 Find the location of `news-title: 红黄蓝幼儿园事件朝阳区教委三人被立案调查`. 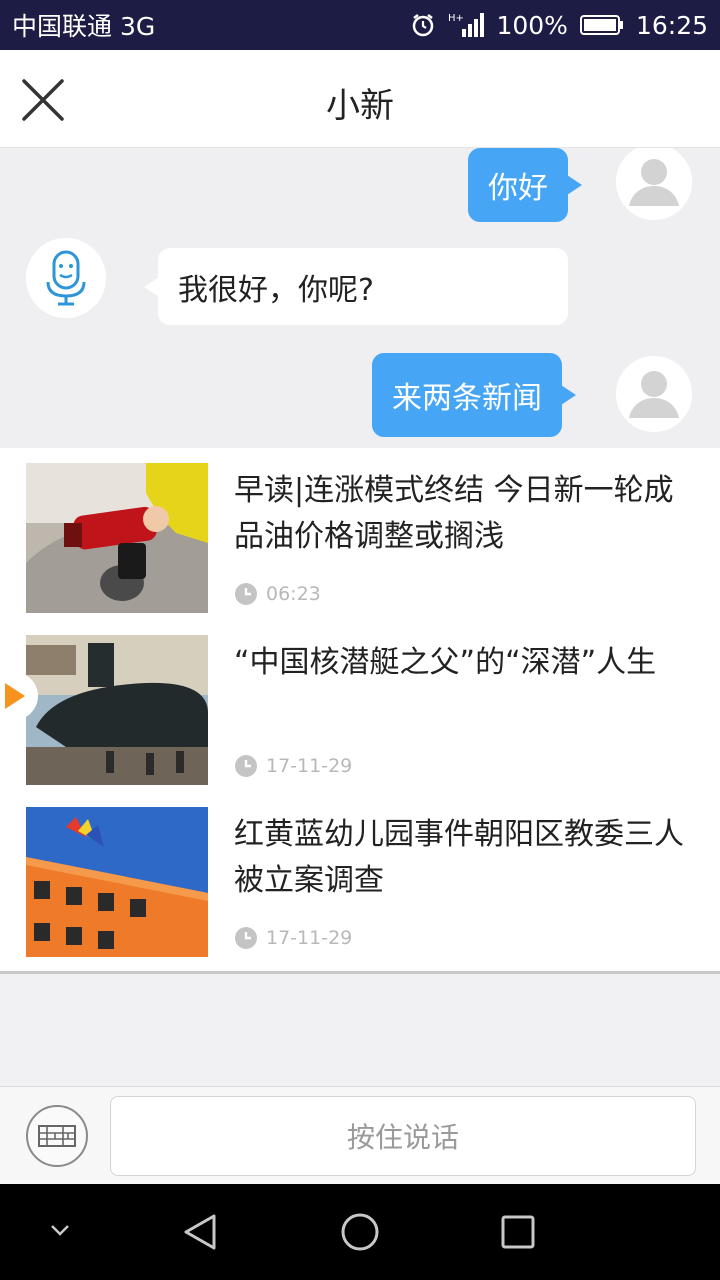

news-title: 红黄蓝幼儿园事件朝阳区教委三人被立案调查 is located at coordinates (459, 857).